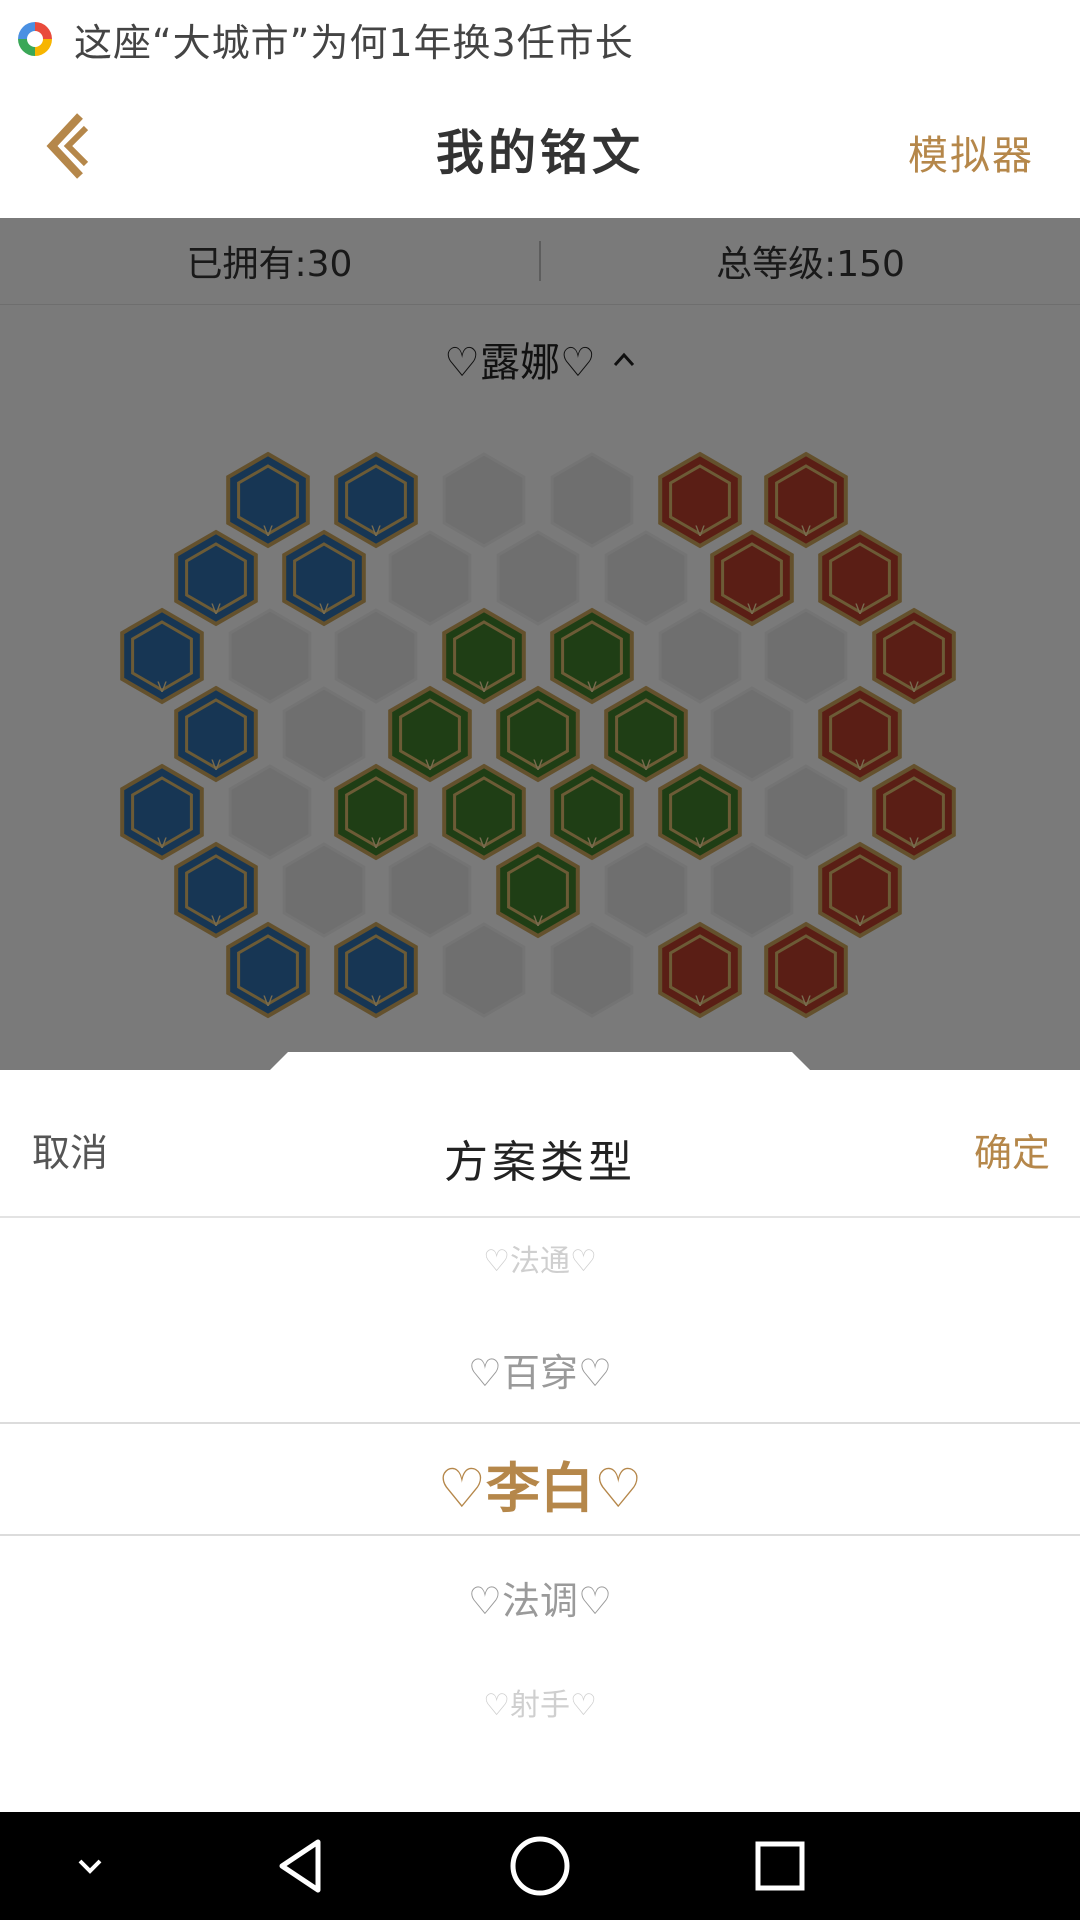  I want to click on nav-collapse-button, so click(90, 1866).